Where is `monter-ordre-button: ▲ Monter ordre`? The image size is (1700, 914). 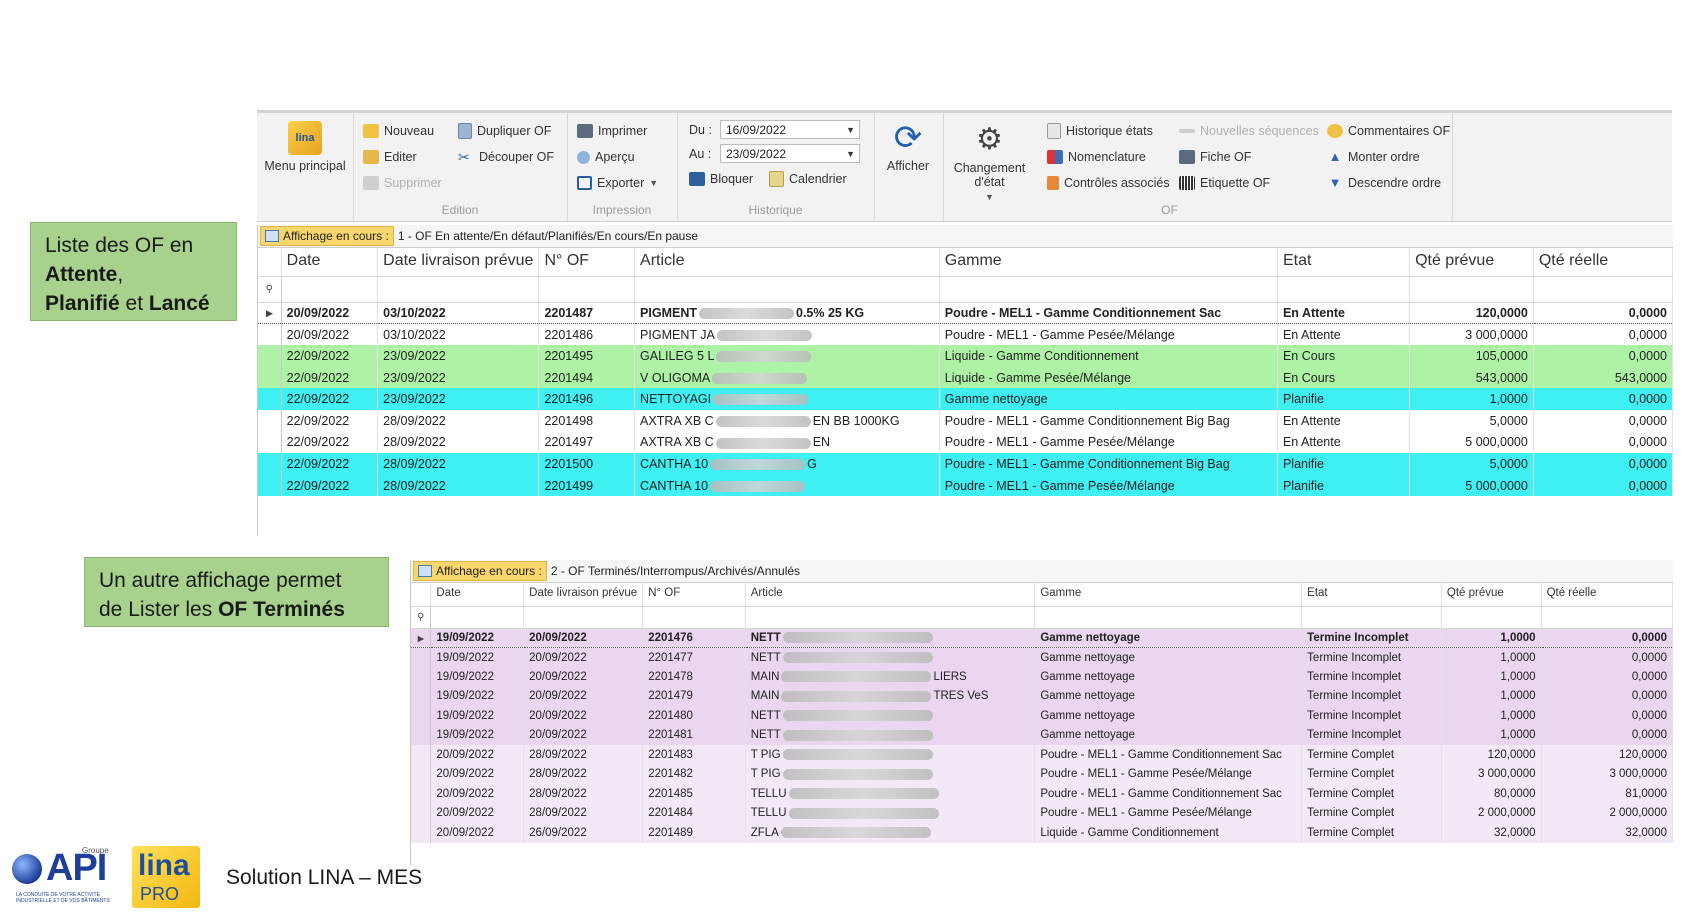
monter-ordre-button: ▲ Monter ordre is located at coordinates (1373, 157).